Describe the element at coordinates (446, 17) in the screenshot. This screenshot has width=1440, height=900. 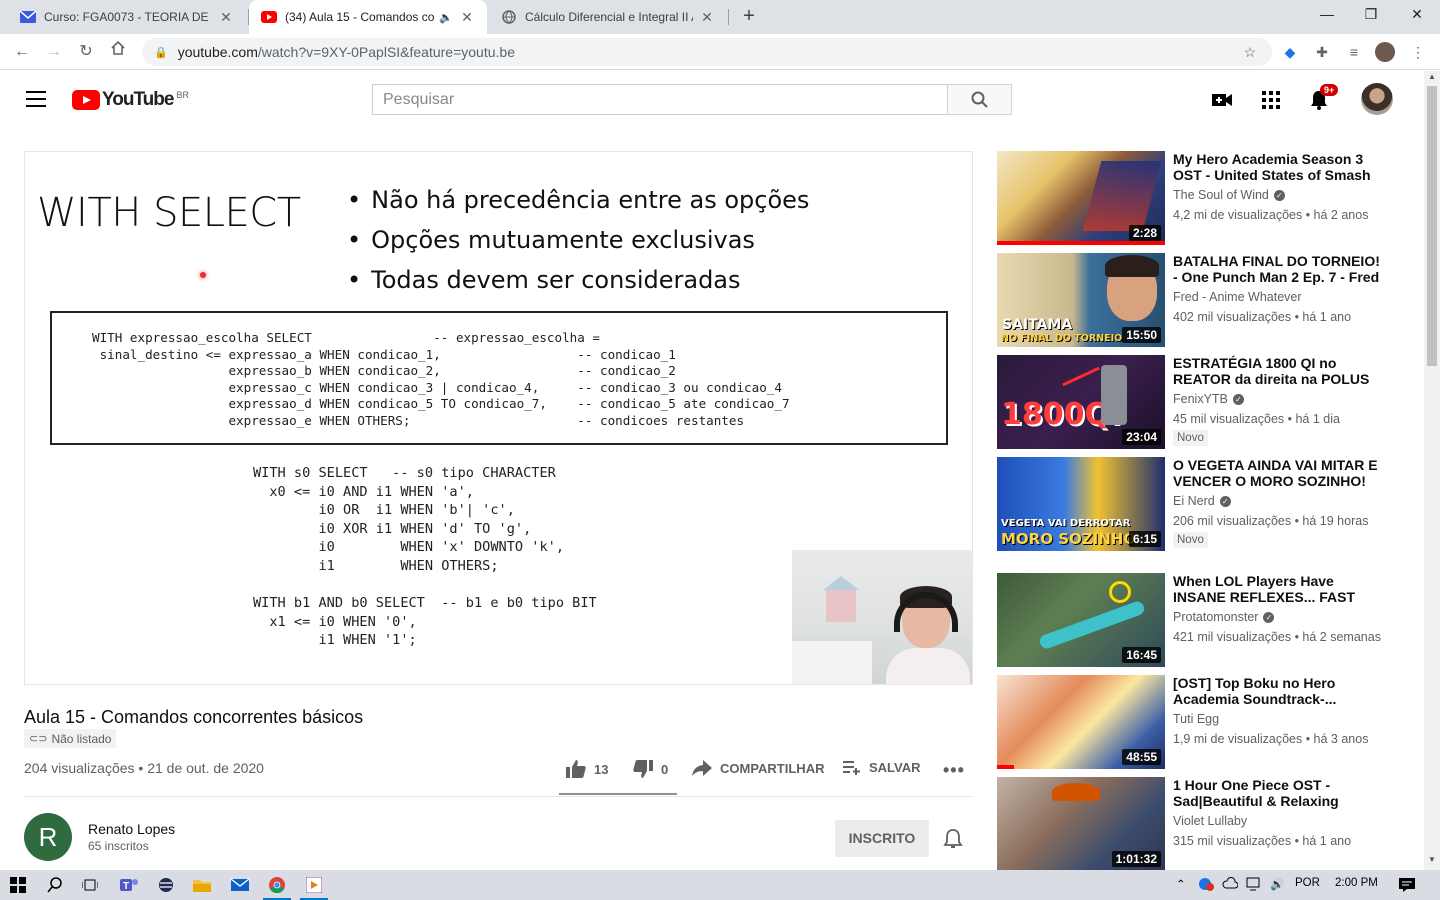
I see `speaker-icon: 🔈` at that location.